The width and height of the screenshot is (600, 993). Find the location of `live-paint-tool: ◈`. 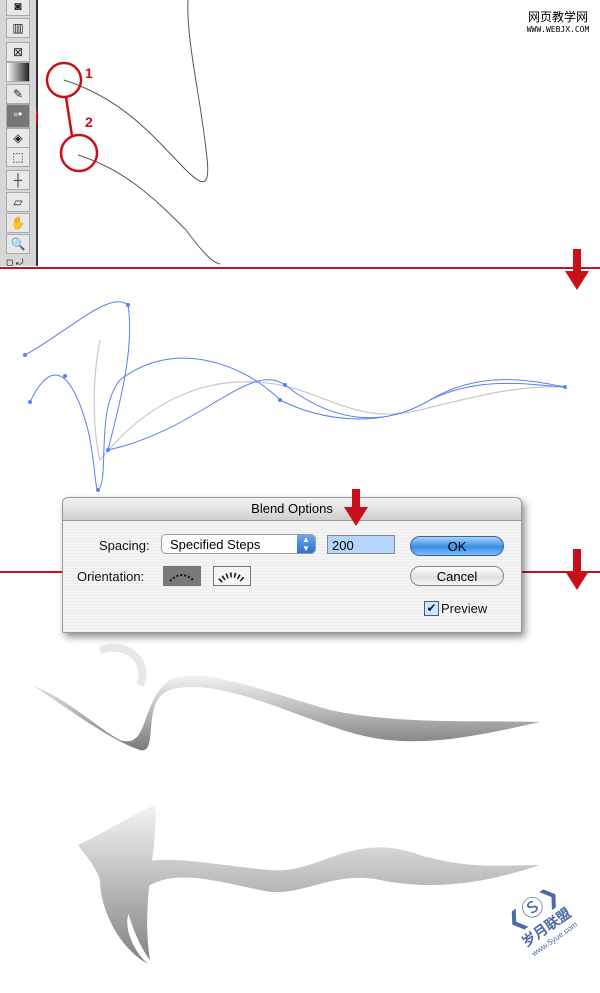

live-paint-tool: ◈ is located at coordinates (18, 138).